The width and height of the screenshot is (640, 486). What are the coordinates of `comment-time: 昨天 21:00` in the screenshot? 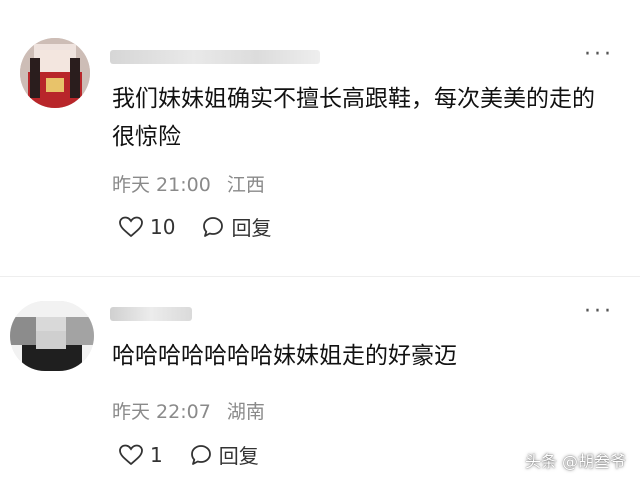 It's located at (161, 185).